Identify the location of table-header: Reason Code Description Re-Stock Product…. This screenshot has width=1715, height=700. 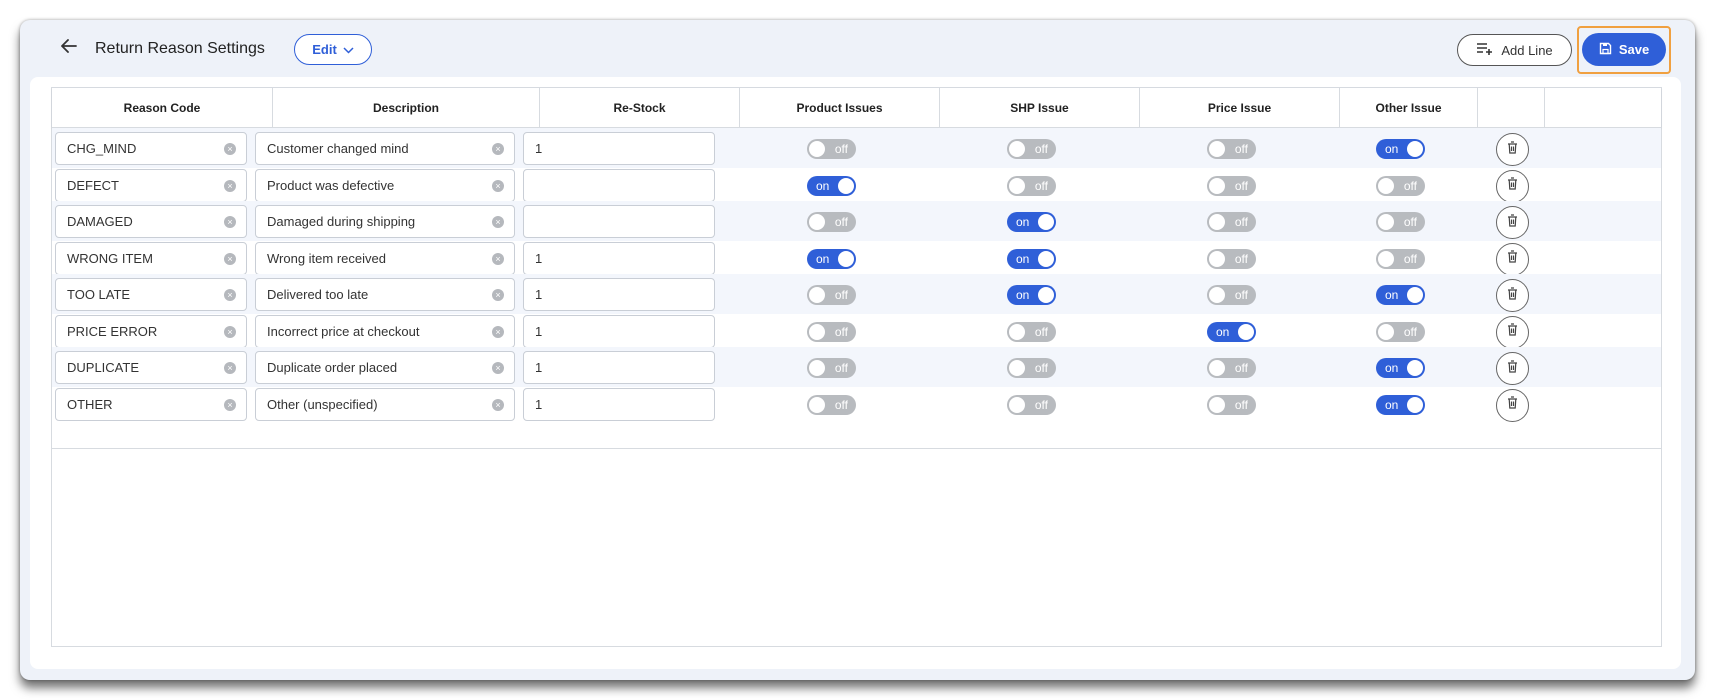
(856, 108).